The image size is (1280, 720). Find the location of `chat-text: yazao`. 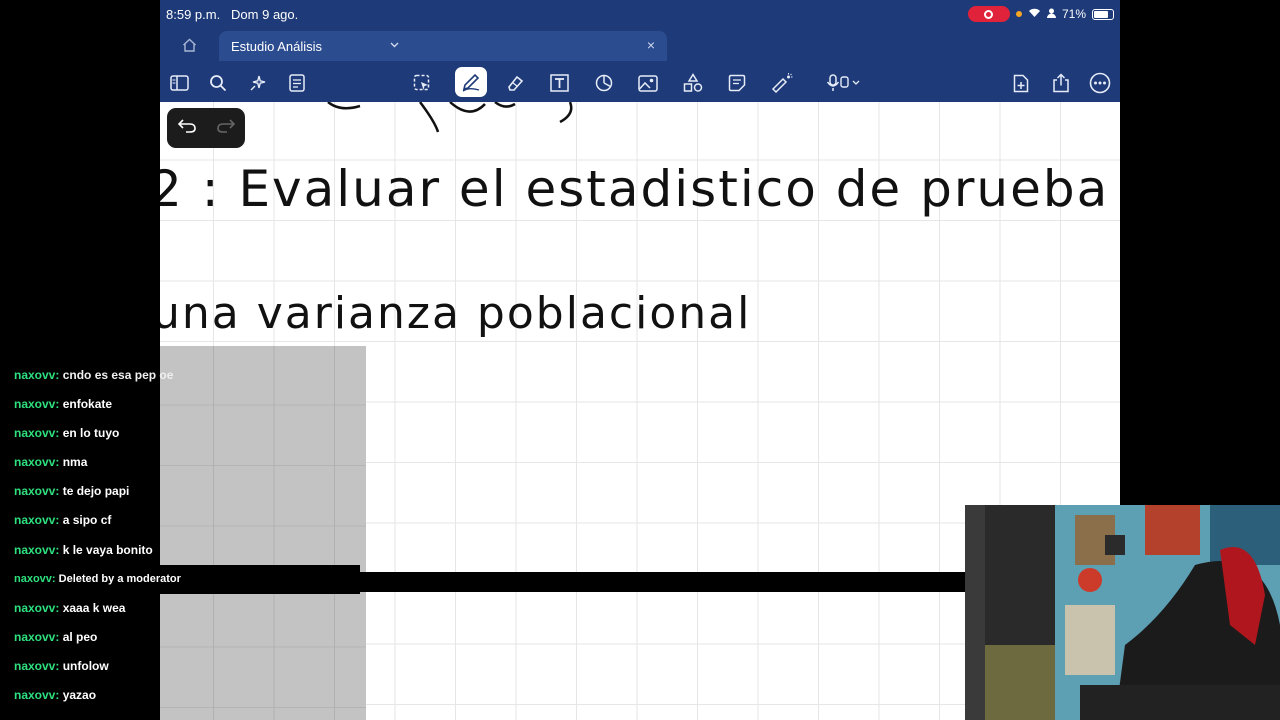

chat-text: yazao is located at coordinates (79, 695).